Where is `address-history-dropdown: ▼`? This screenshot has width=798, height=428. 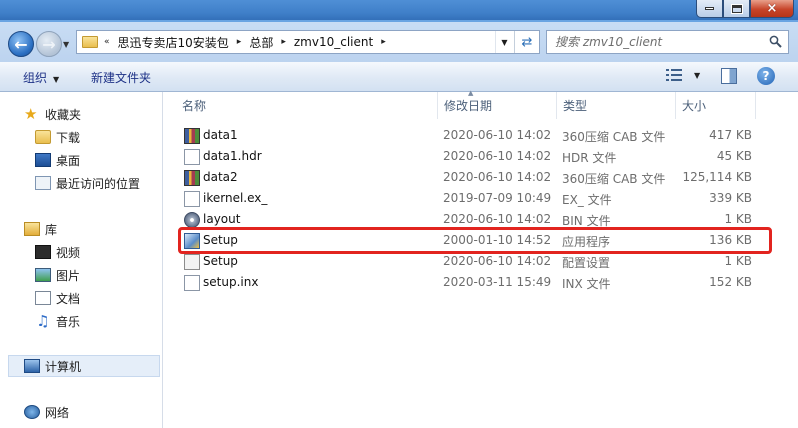
address-history-dropdown: ▼ is located at coordinates (504, 42).